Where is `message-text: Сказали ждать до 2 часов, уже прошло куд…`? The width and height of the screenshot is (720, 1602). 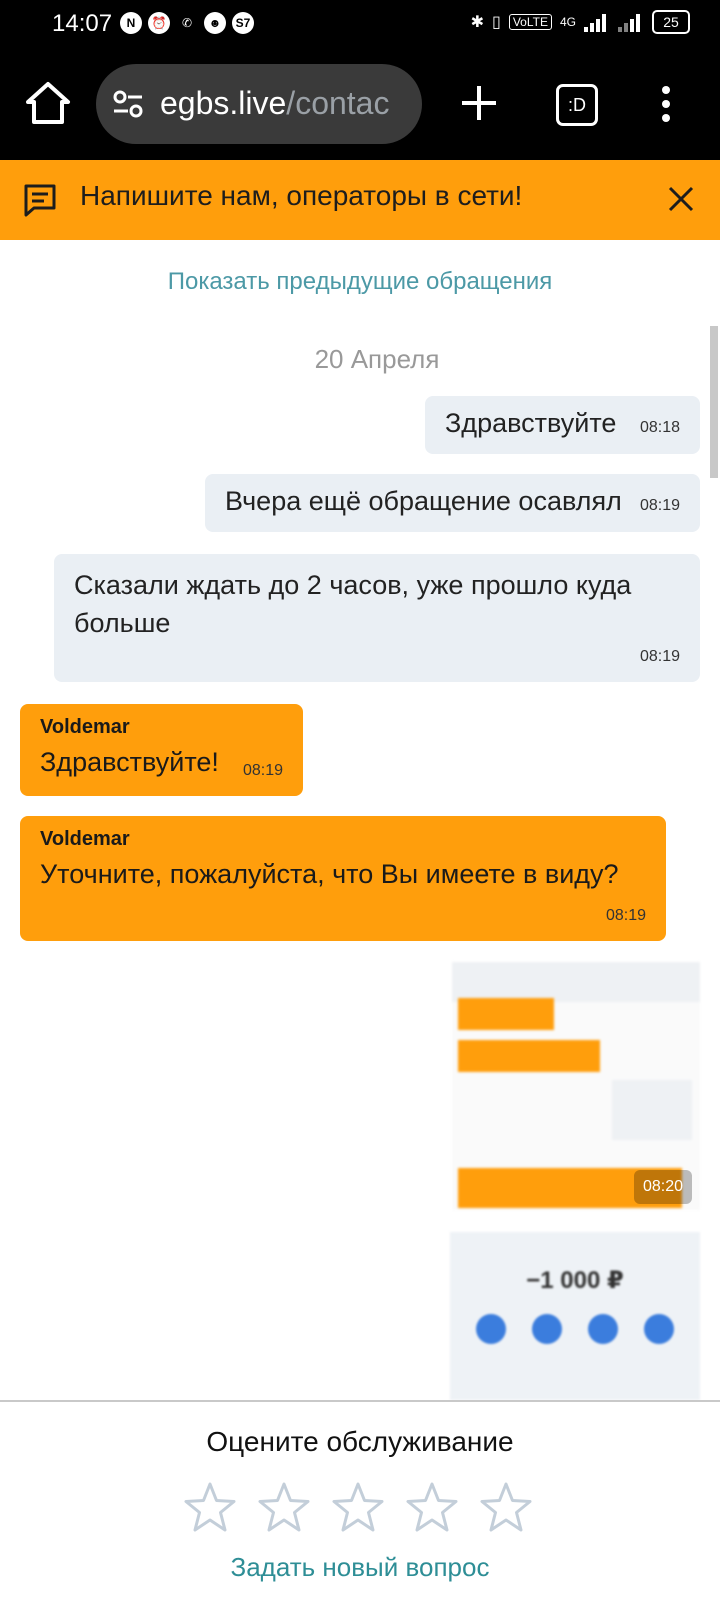 message-text: Сказали ждать до 2 часов, уже прошло куд… is located at coordinates (353, 604).